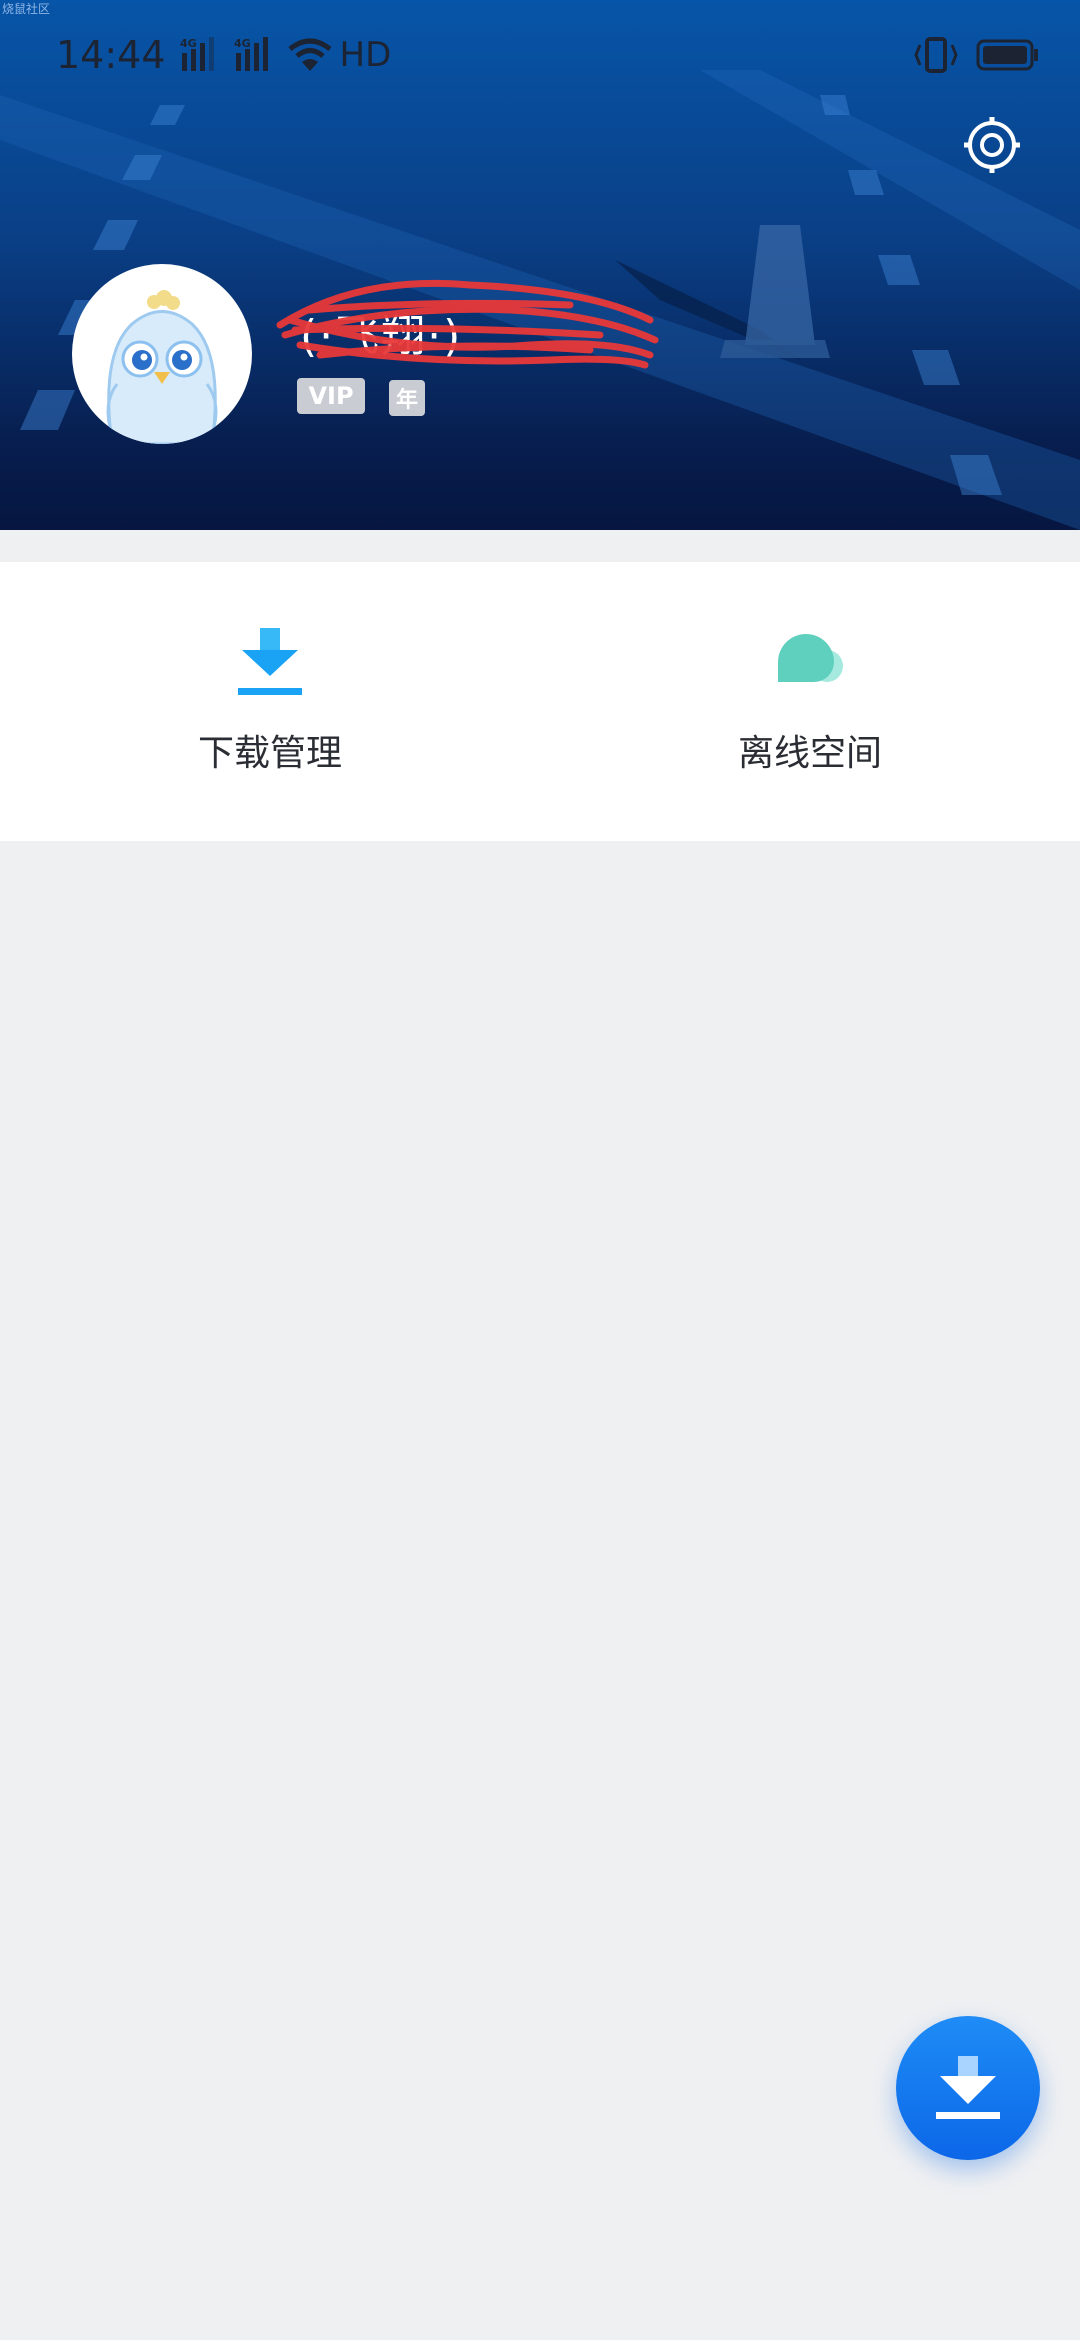 This screenshot has height=2340, width=1080. What do you see at coordinates (365, 55) in the screenshot?
I see `hd-label: HD` at bounding box center [365, 55].